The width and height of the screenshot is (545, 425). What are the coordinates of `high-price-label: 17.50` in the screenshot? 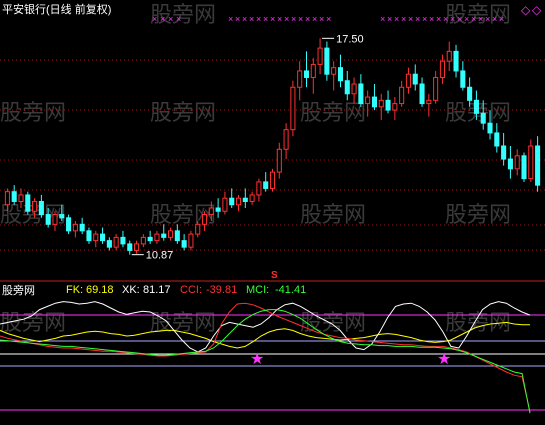 It's located at (350, 39).